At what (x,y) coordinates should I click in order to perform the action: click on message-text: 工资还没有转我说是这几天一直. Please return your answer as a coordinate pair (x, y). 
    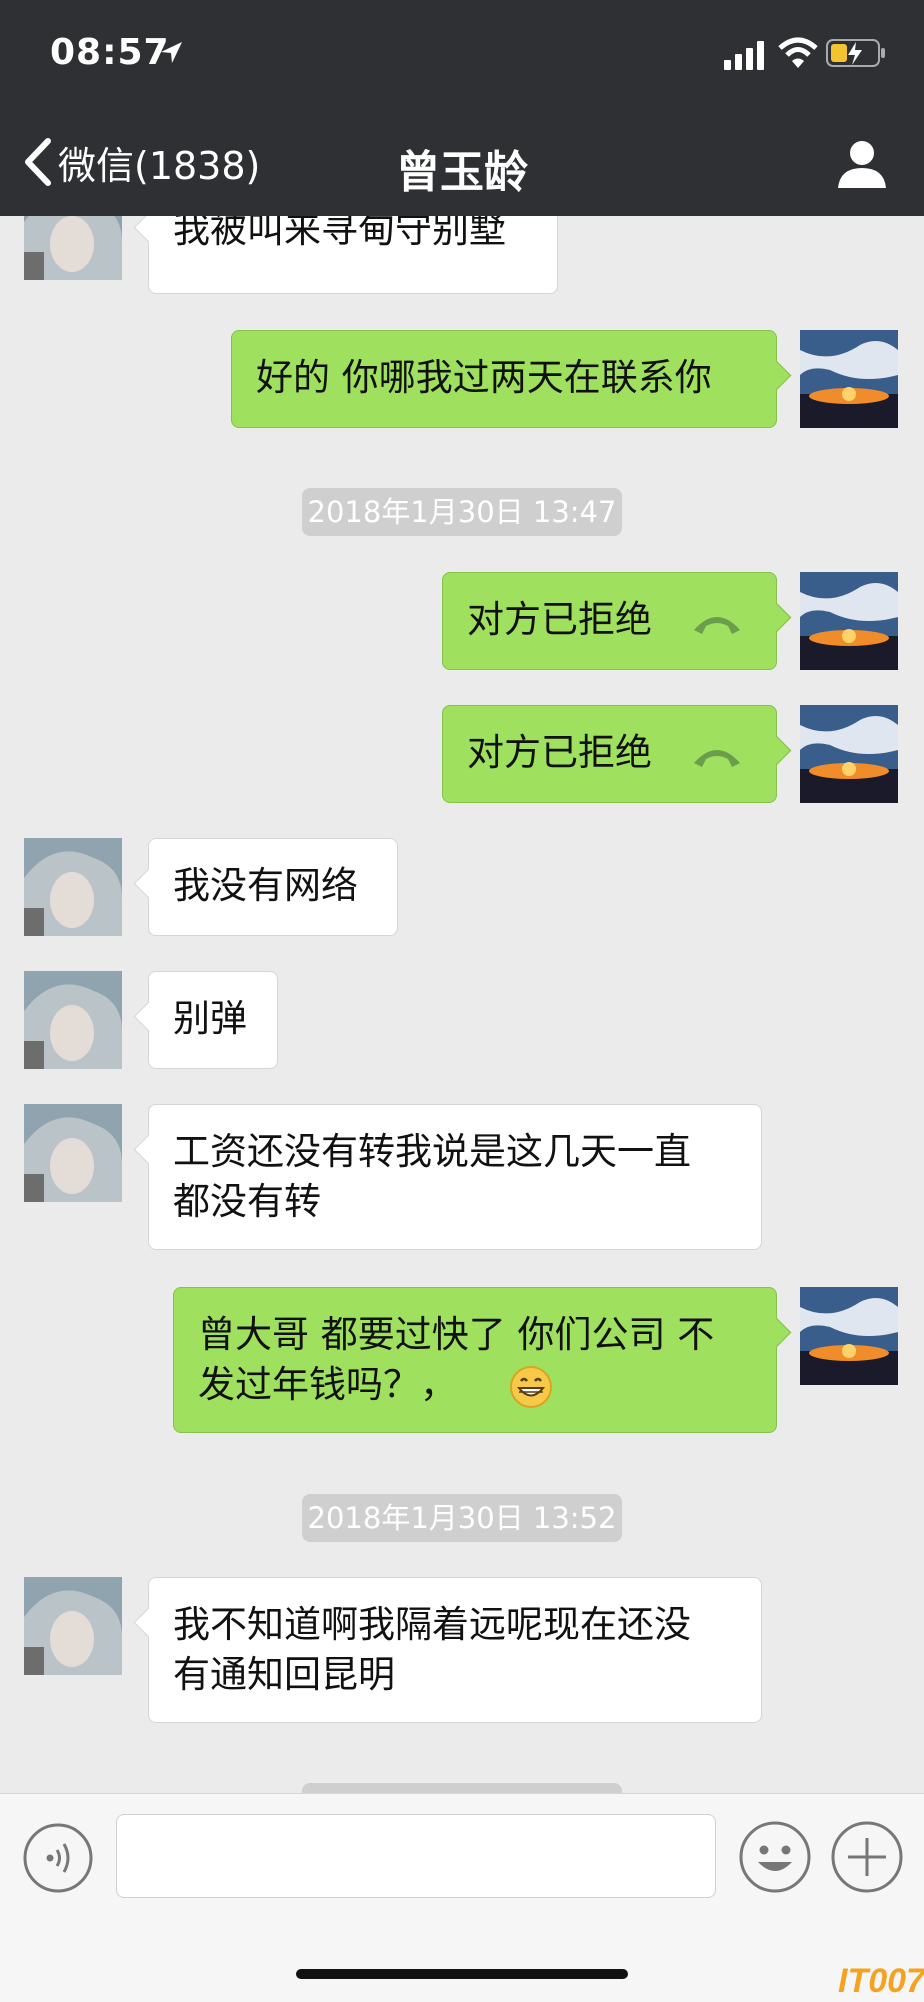
    Looking at the image, I should click on (432, 1151).